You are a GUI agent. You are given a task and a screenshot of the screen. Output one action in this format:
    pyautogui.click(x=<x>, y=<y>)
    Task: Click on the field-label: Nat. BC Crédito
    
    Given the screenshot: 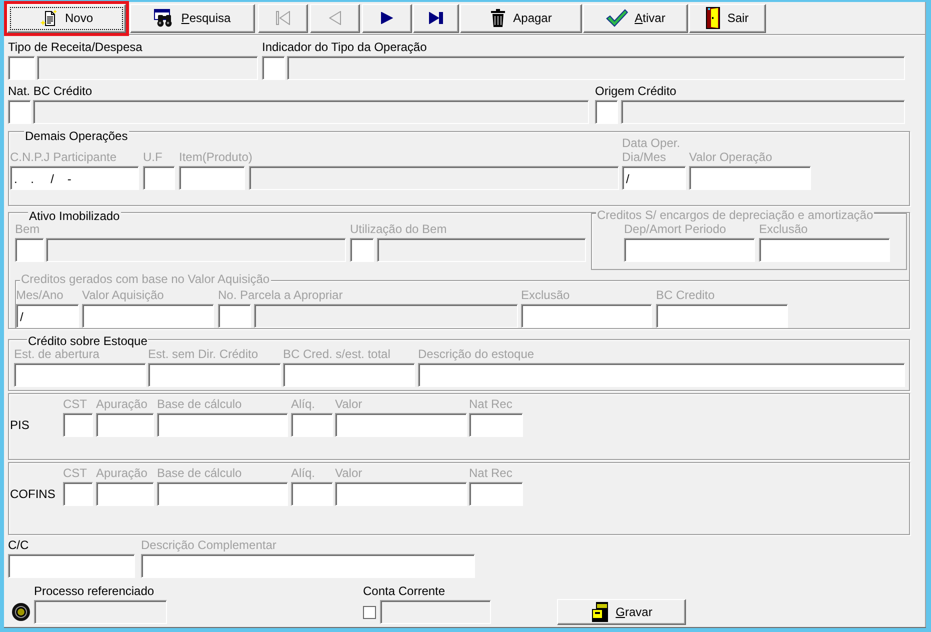 What is the action you would take?
    pyautogui.click(x=50, y=91)
    